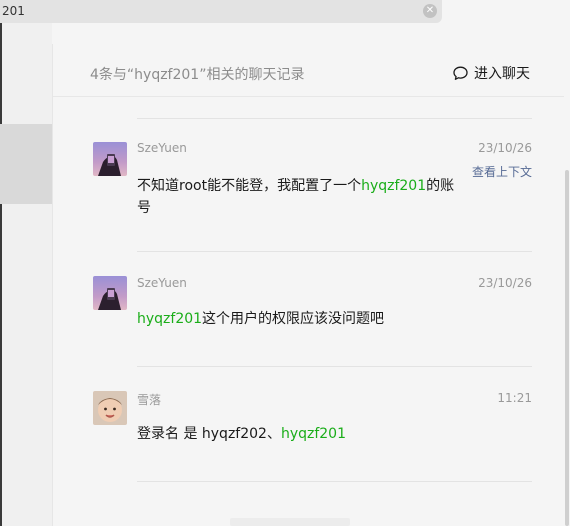 Image resolution: width=570 pixels, height=526 pixels. What do you see at coordinates (26, 164) in the screenshot?
I see `selected-chat-item` at bounding box center [26, 164].